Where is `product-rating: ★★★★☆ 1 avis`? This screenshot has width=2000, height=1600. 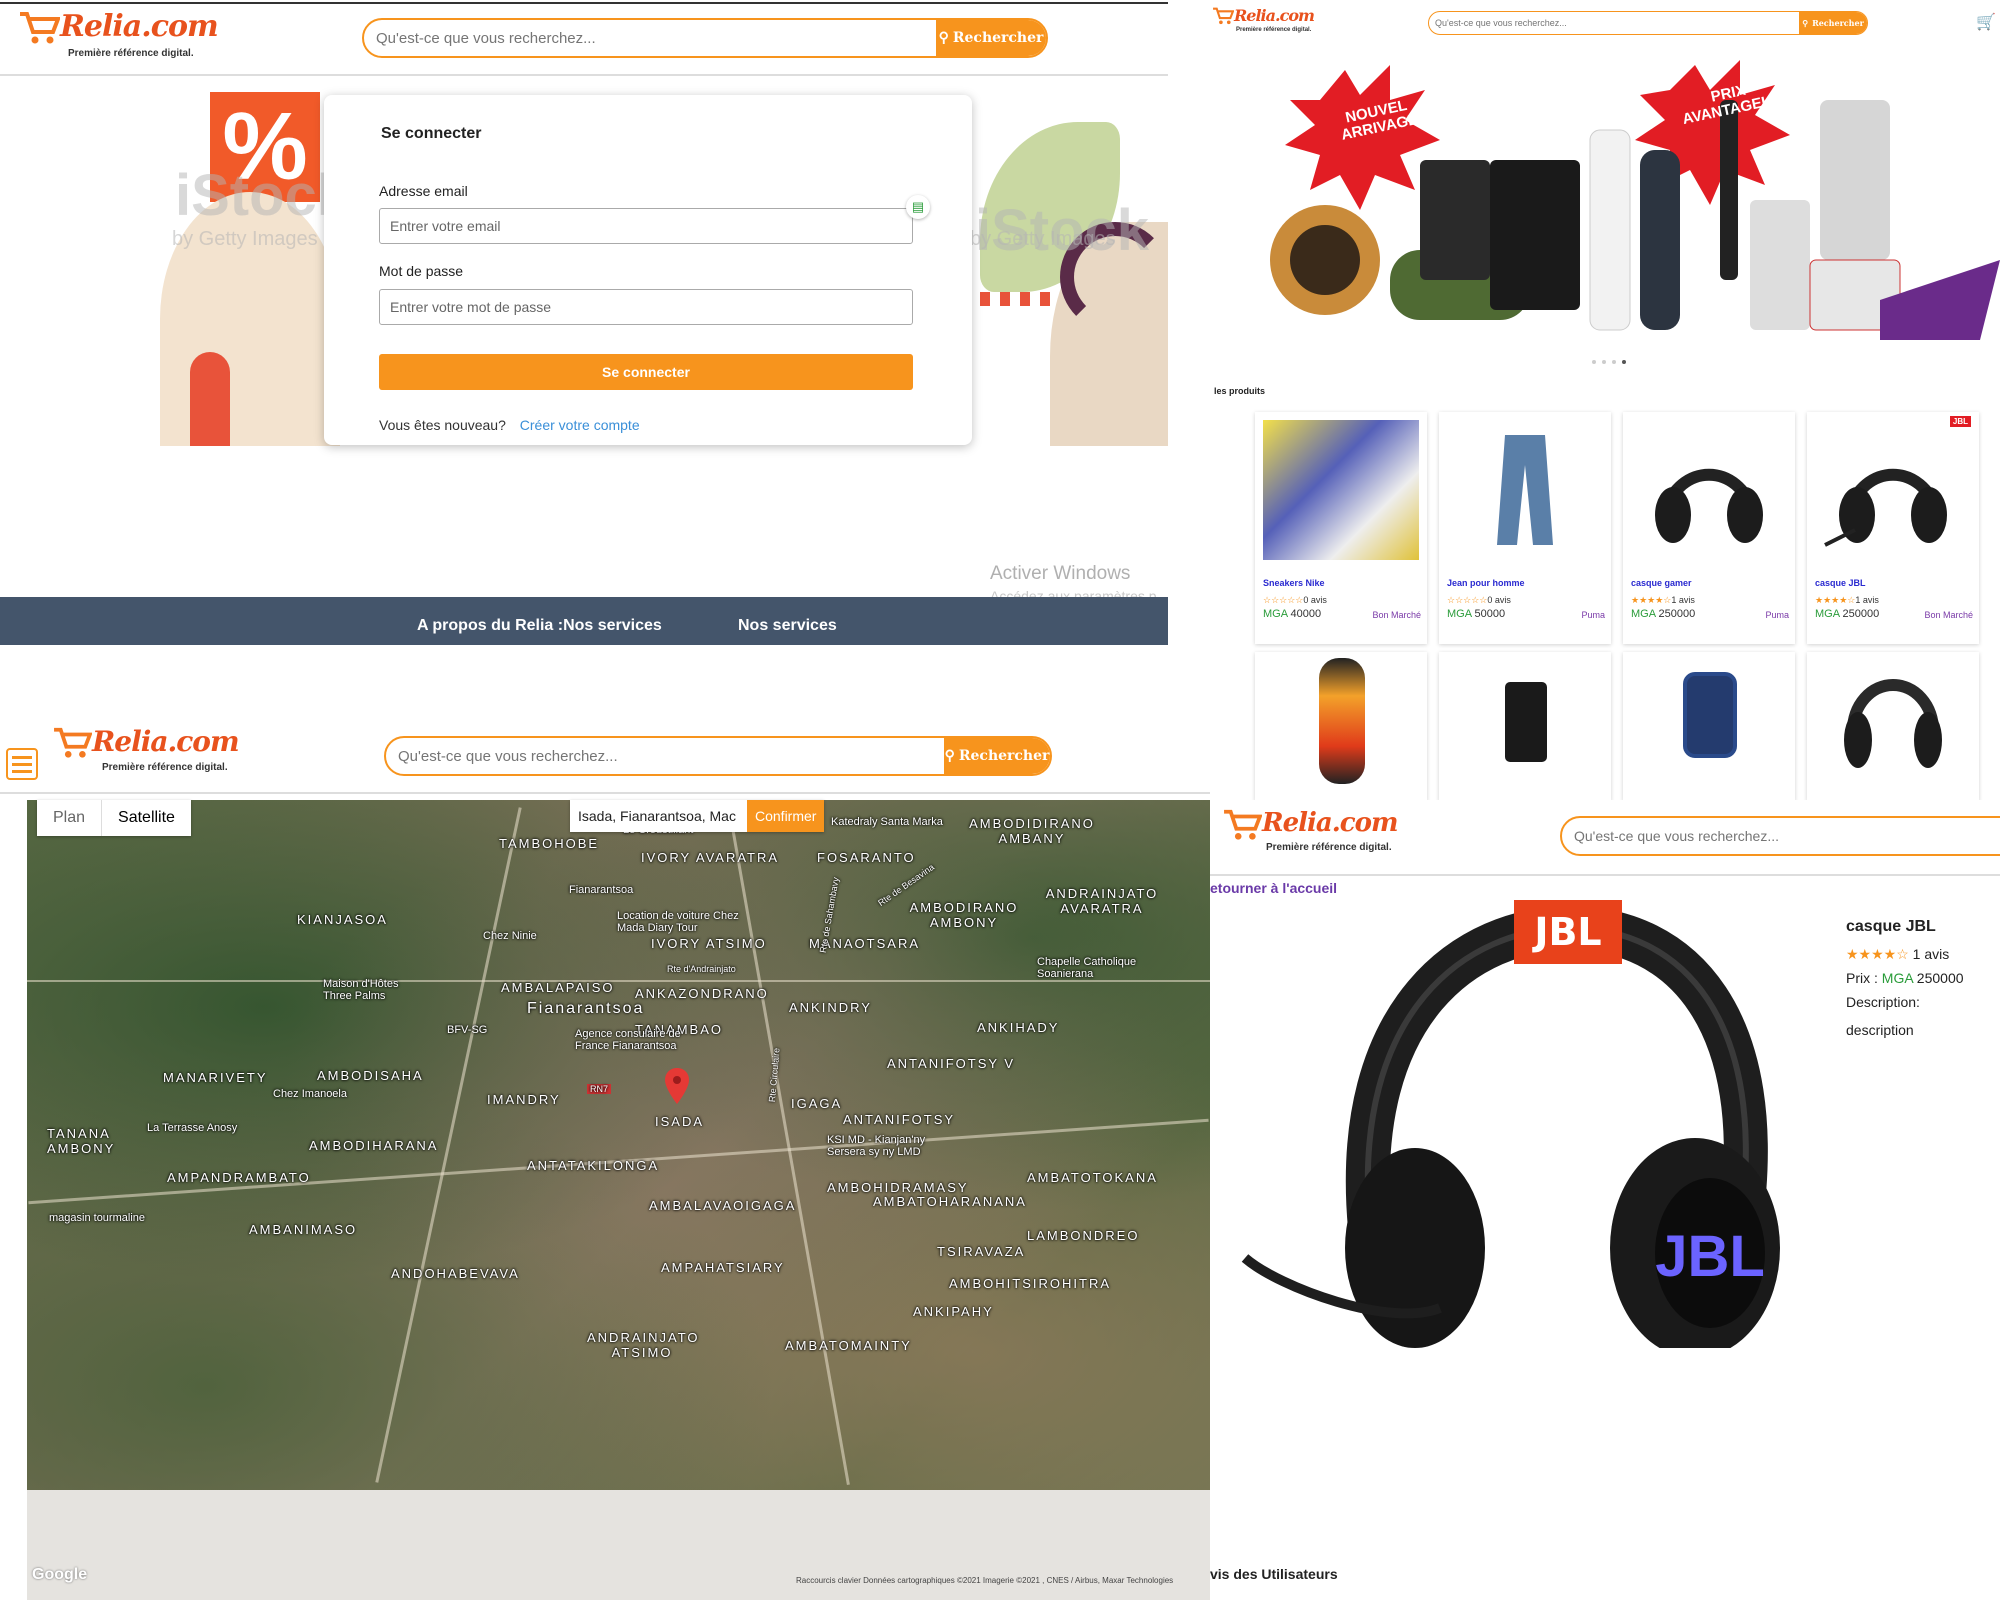 product-rating: ★★★★☆ 1 avis is located at coordinates (1897, 954).